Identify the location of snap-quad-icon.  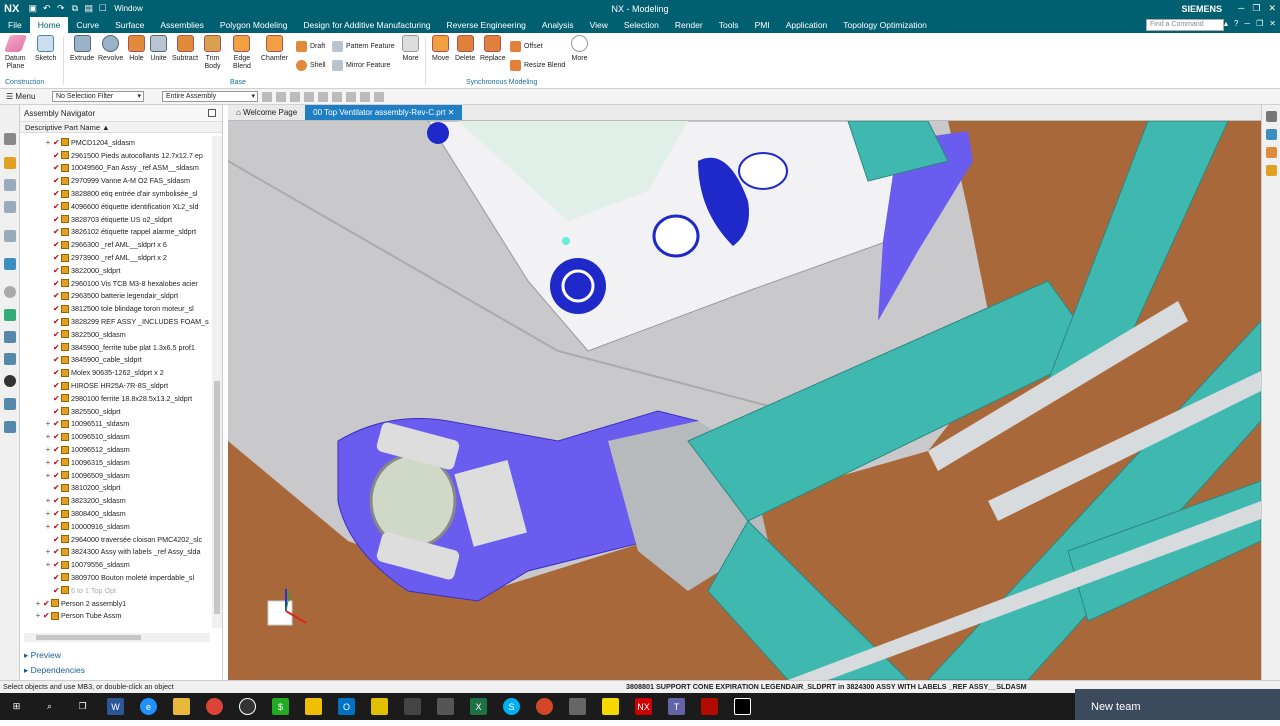
(365, 96).